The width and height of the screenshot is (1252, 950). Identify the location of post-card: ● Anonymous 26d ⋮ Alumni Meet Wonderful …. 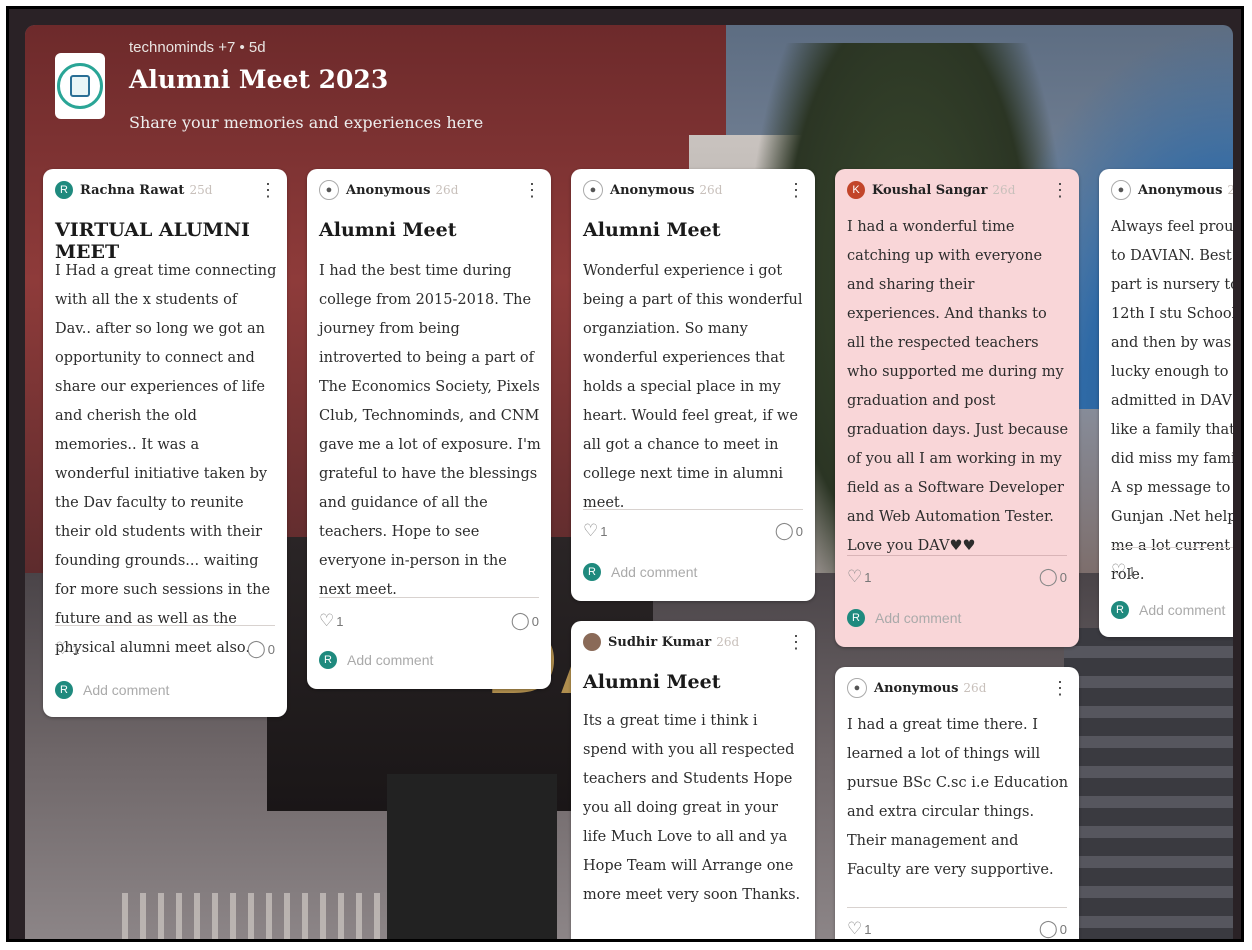
(693, 385).